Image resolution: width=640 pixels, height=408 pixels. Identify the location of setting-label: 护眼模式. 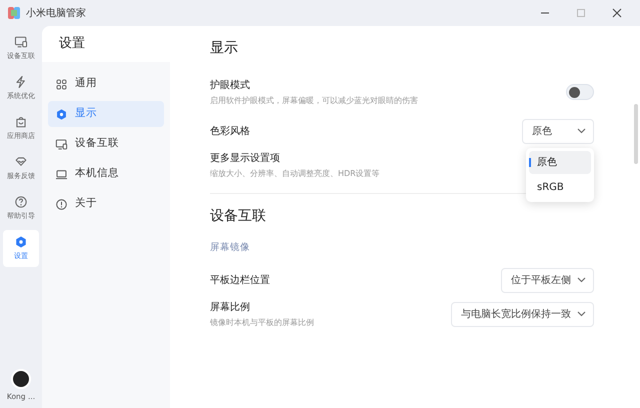
(230, 85).